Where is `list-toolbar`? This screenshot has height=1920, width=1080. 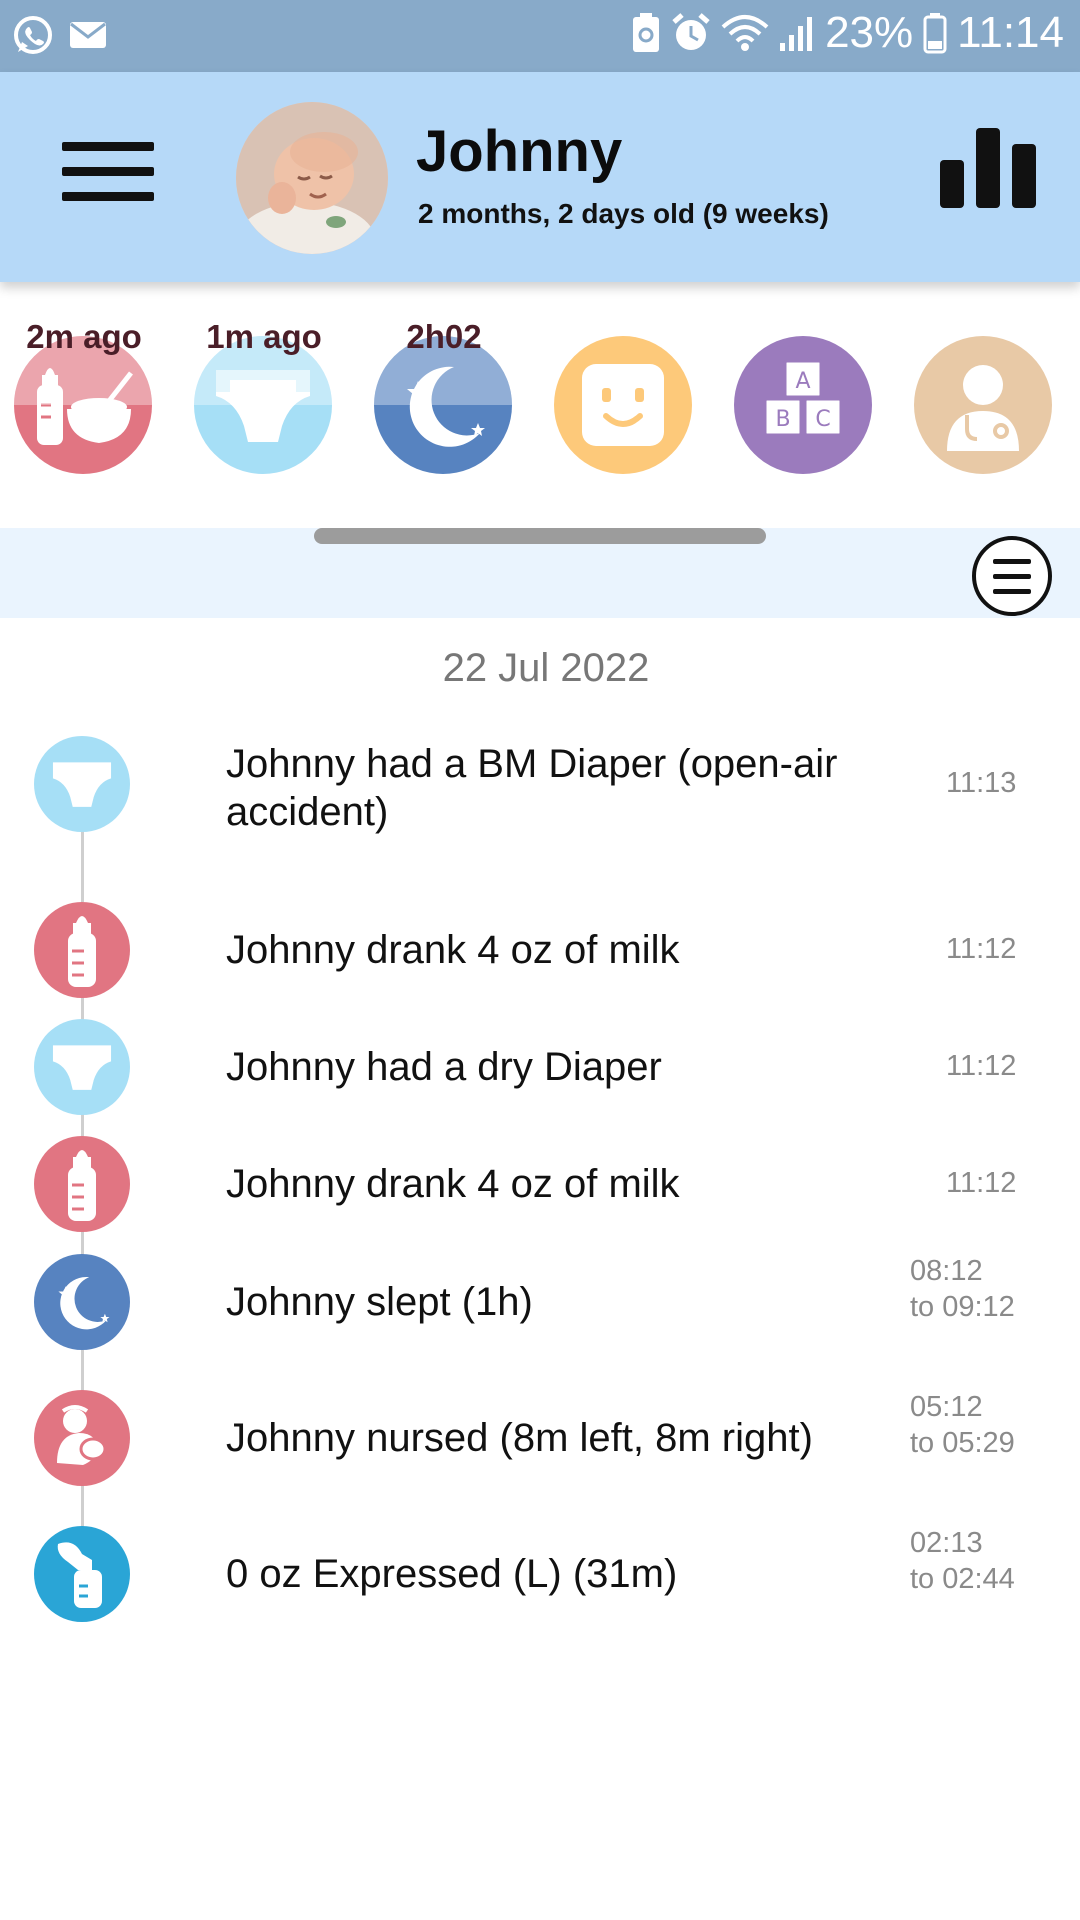
list-toolbar is located at coordinates (540, 573).